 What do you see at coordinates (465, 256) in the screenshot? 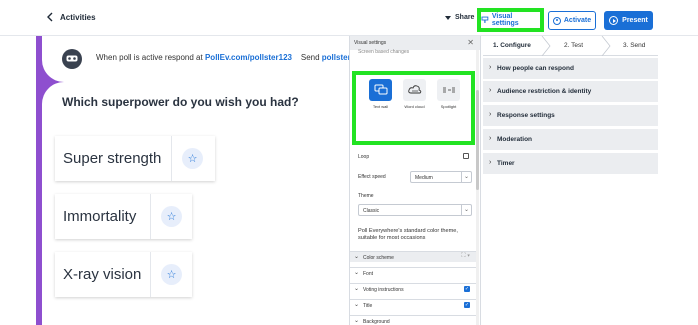
I see `palette-icon: ⛶ ▾` at bounding box center [465, 256].